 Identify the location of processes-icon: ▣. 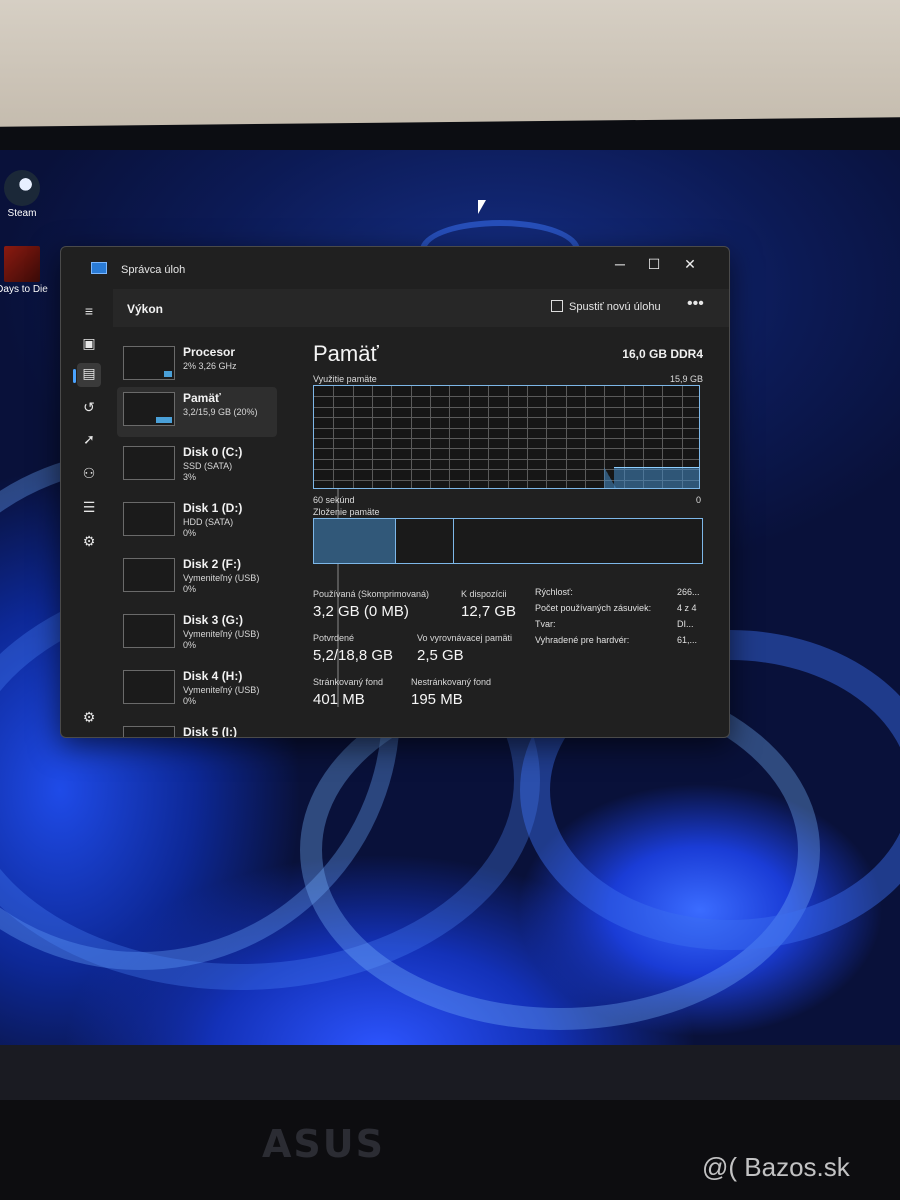
(89, 343).